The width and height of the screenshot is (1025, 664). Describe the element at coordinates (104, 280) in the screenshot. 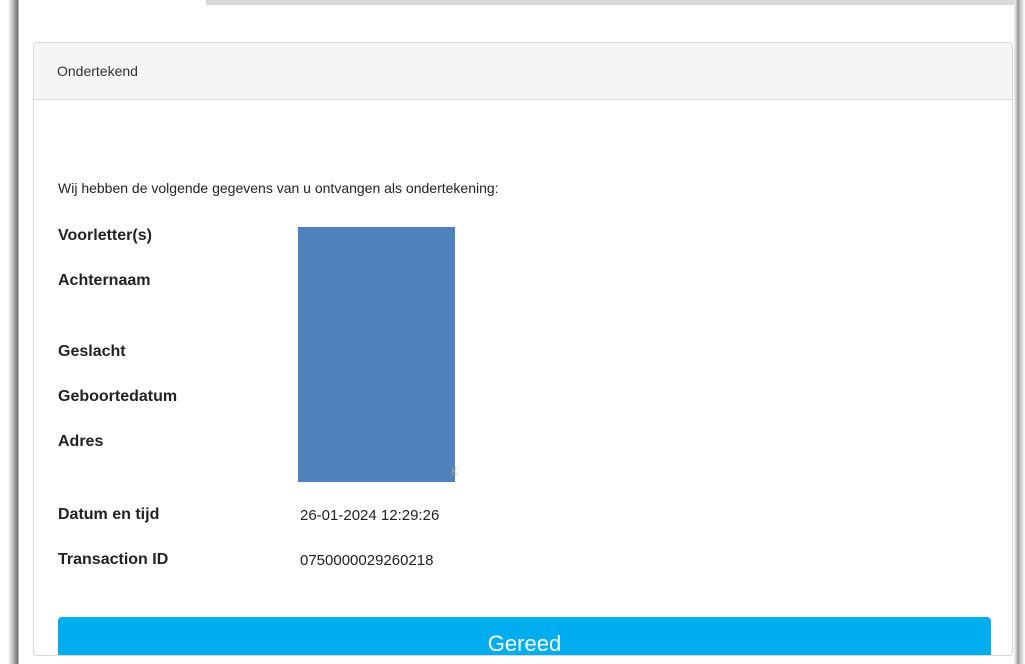

I see `surname-label: Achternaam` at that location.